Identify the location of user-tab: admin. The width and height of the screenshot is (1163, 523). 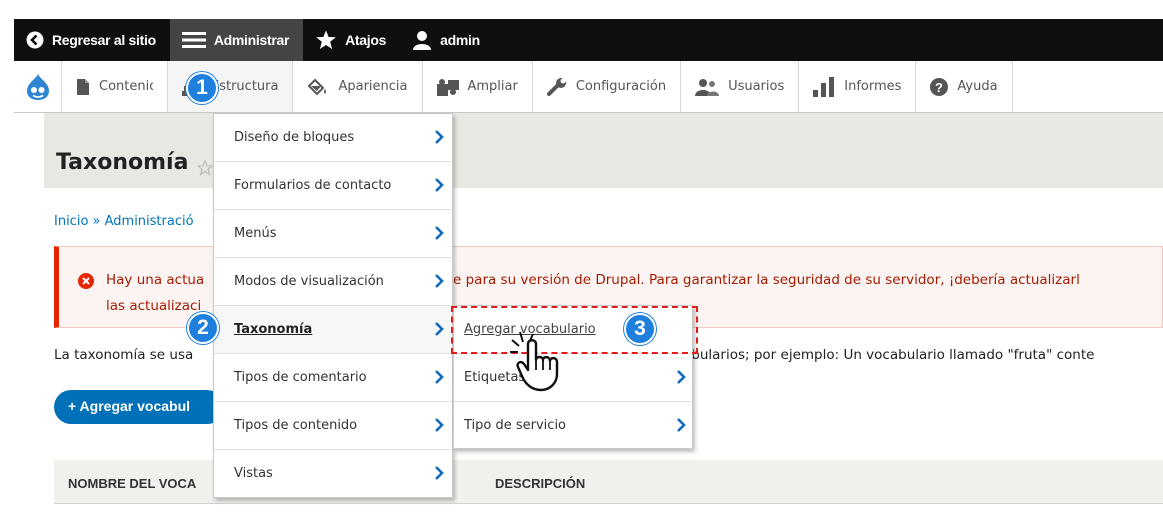
(447, 40).